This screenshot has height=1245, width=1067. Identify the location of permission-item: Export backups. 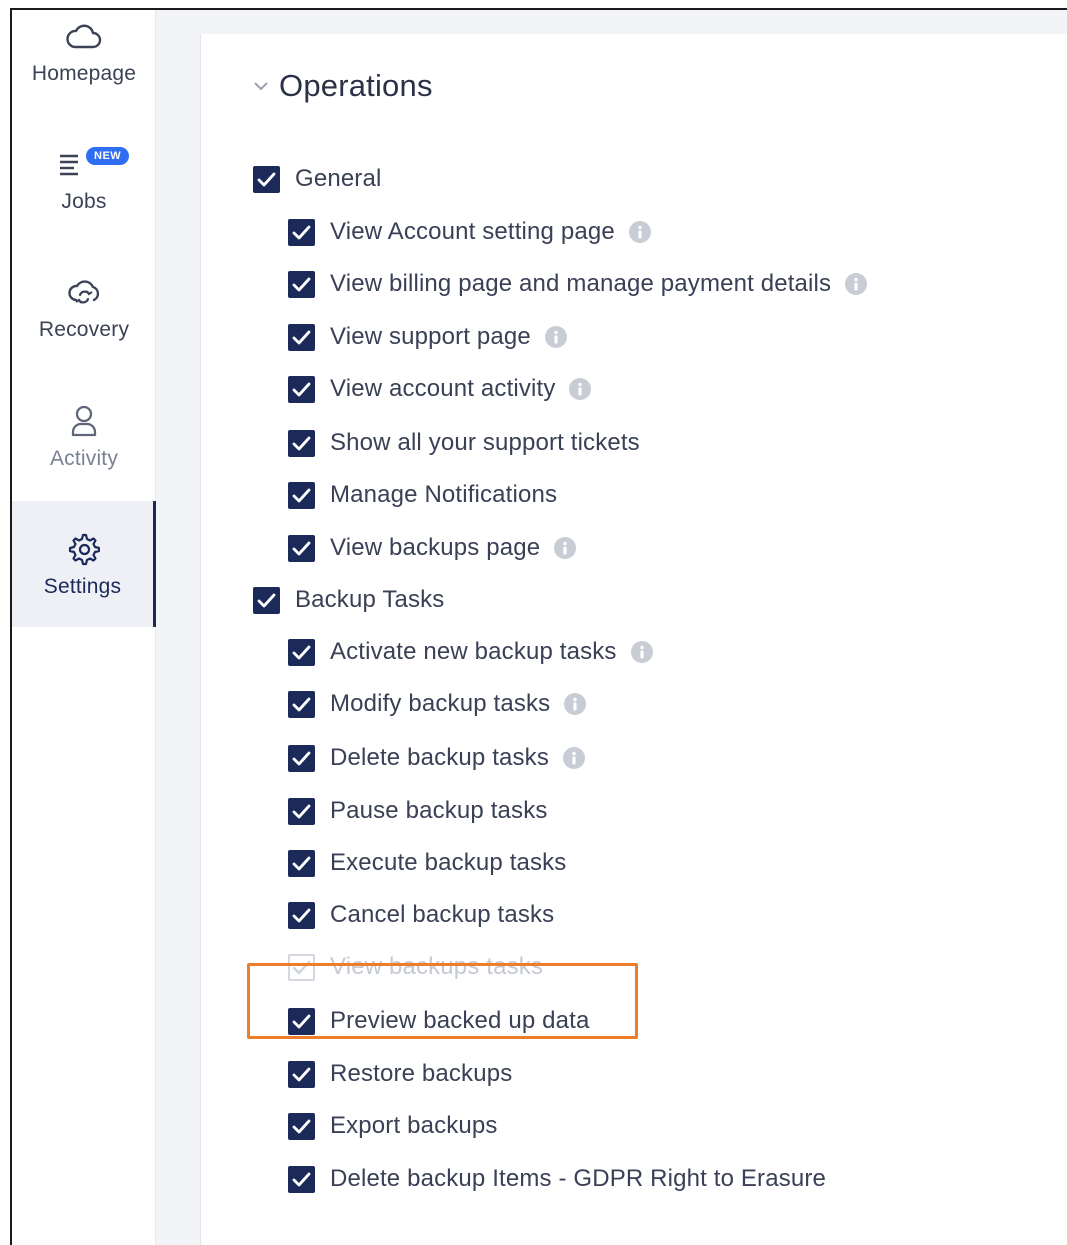
(393, 1126).